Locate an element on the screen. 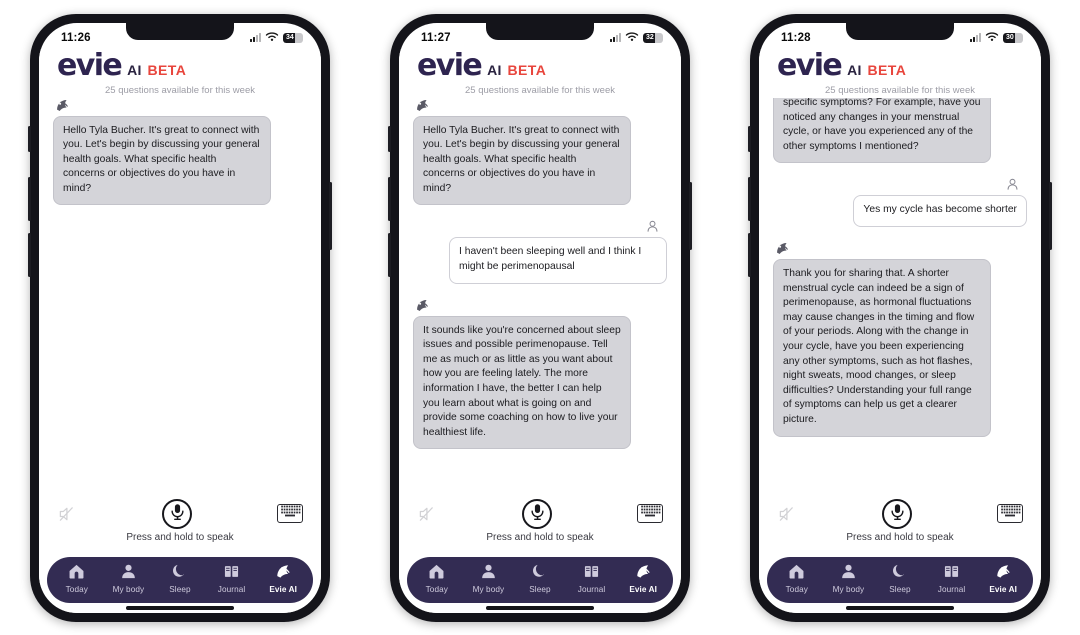  logo-beta-badge: BETA is located at coordinates (167, 69).